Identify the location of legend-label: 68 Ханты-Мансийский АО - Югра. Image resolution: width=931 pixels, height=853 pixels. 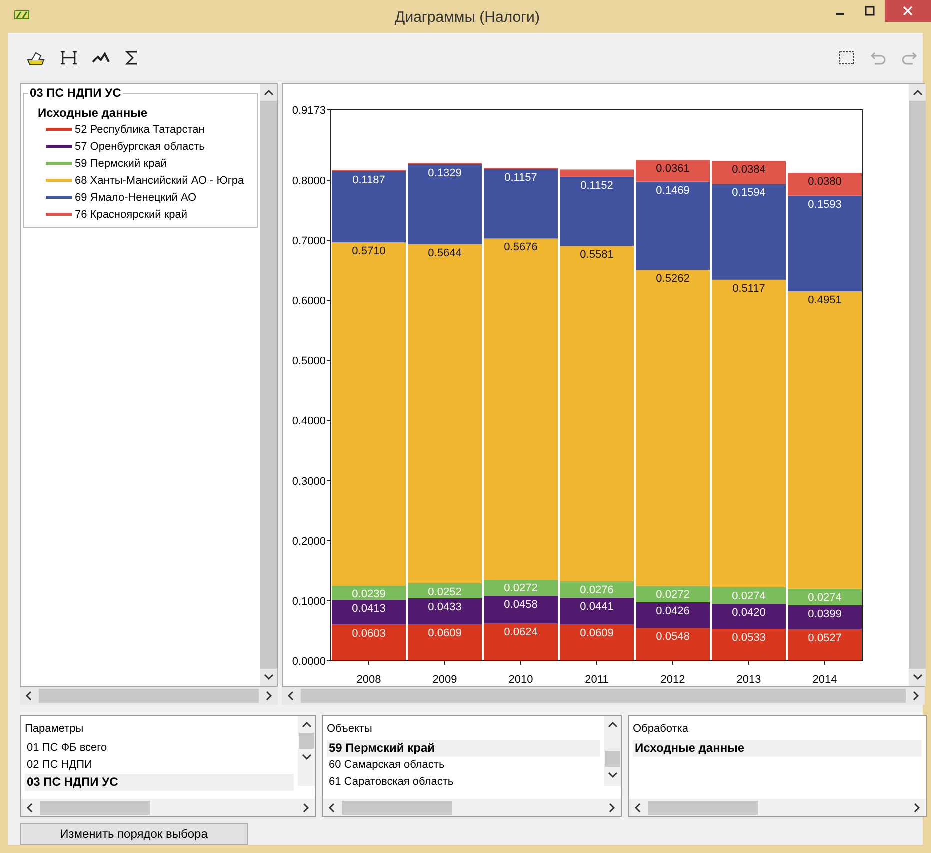
(159, 180).